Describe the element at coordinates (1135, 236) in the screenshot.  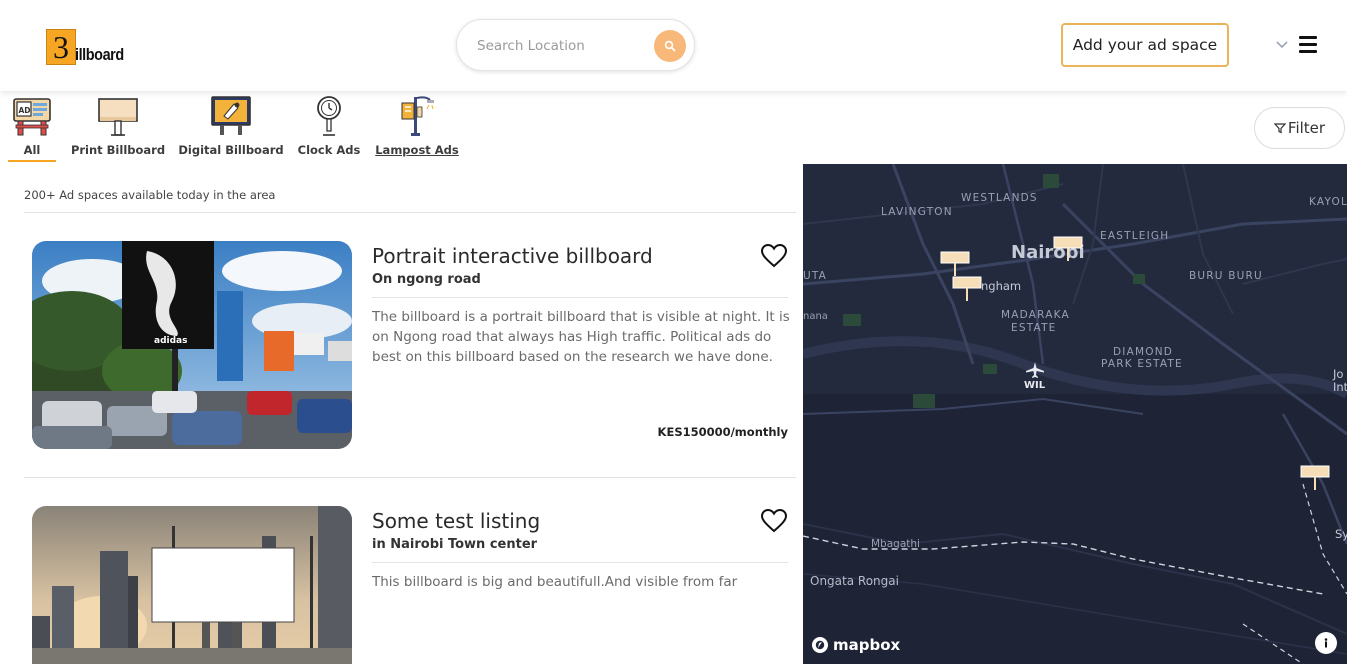
I see `map-label-eastleigh: EASTLEIGH` at that location.